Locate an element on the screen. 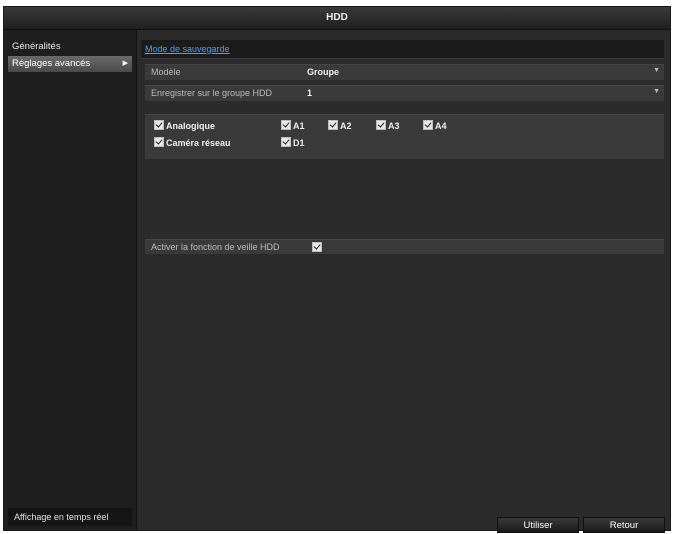 This screenshot has height=534, width=676. hdd-standby-row: Activer la fonction de veille HDD is located at coordinates (404, 246).